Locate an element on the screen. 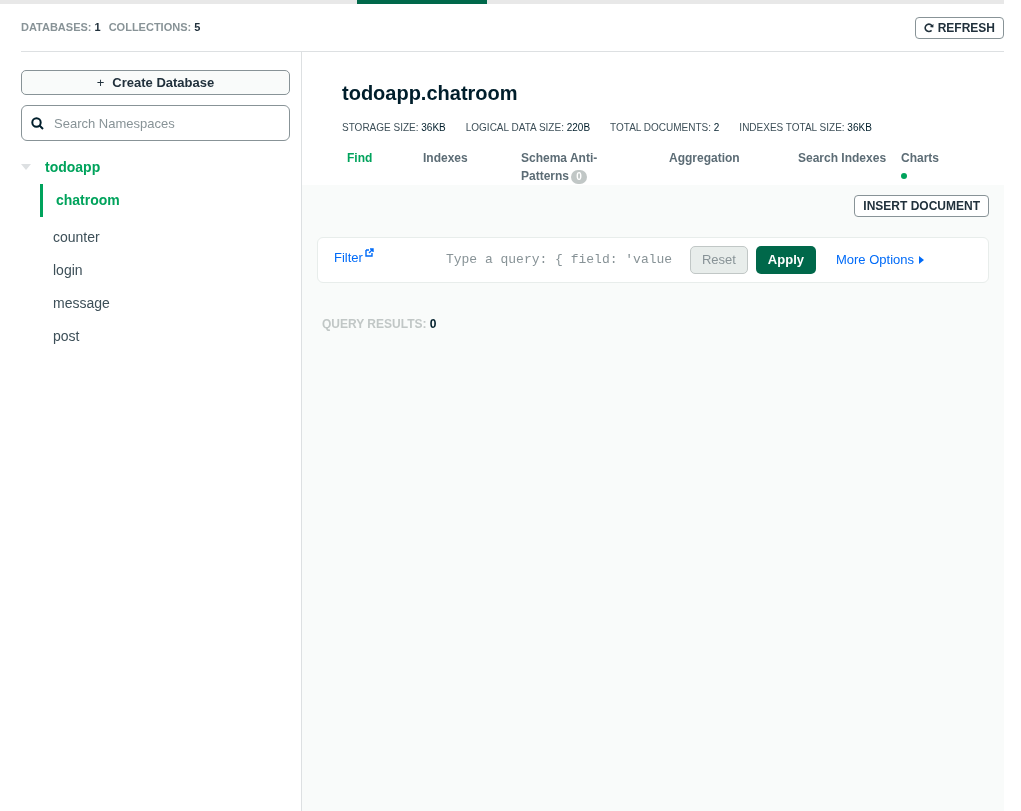  collection-item: message is located at coordinates (165, 303).